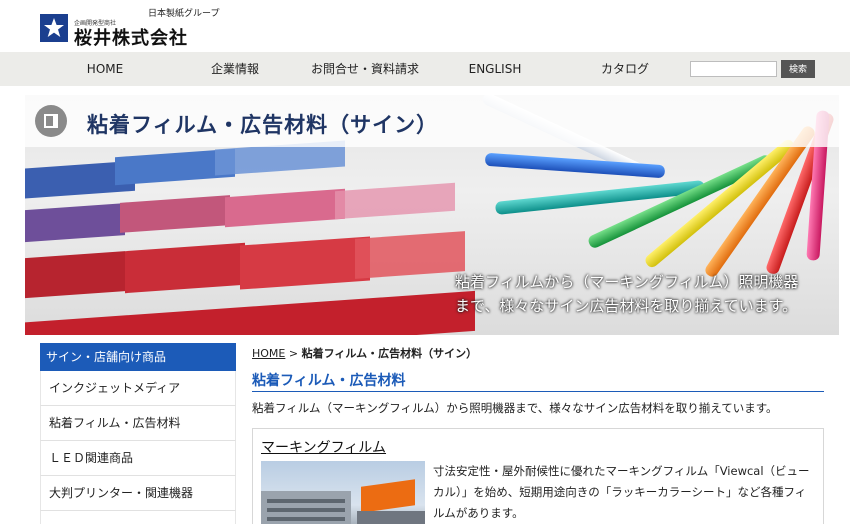 Image resolution: width=850 pixels, height=524 pixels. What do you see at coordinates (75, 223) in the screenshot?
I see `swatch-purple` at bounding box center [75, 223].